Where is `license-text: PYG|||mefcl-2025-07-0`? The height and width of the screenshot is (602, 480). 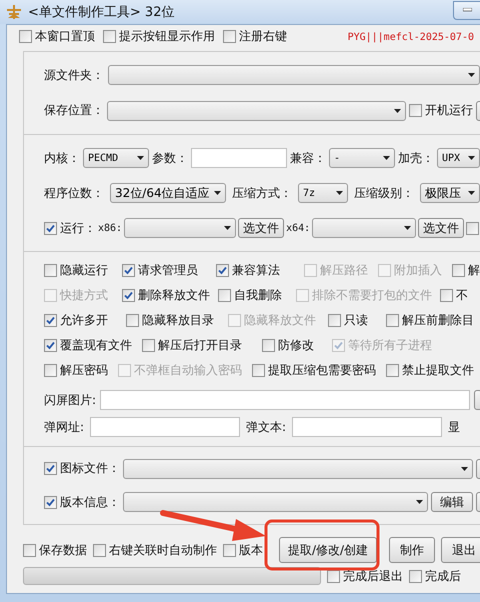 license-text: PYG|||mefcl-2025-07-0 is located at coordinates (411, 37).